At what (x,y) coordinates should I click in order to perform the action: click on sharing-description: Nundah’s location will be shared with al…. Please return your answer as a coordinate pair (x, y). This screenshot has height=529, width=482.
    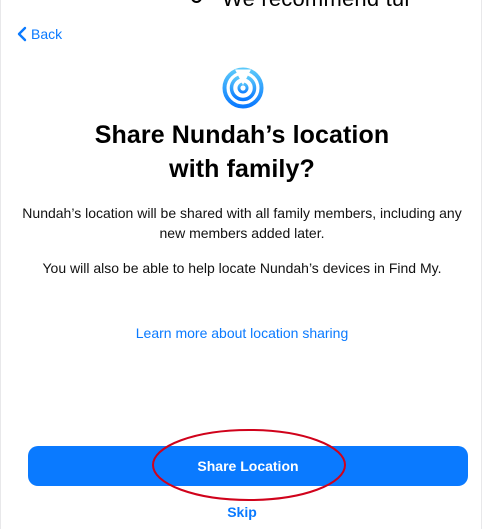
    Looking at the image, I should click on (242, 223).